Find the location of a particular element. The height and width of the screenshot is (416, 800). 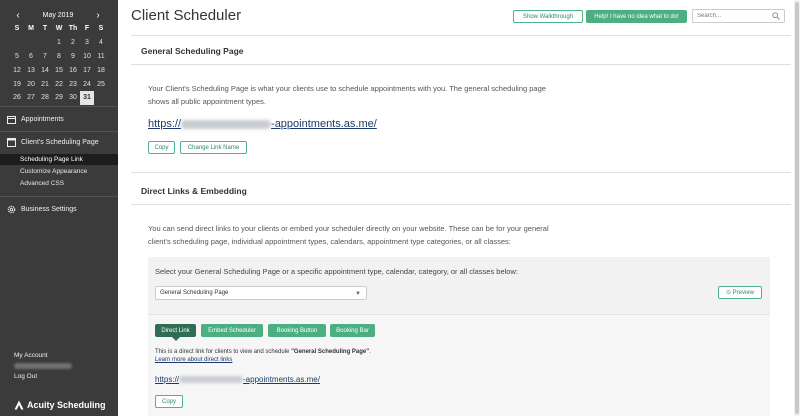

search-icon is located at coordinates (776, 16).